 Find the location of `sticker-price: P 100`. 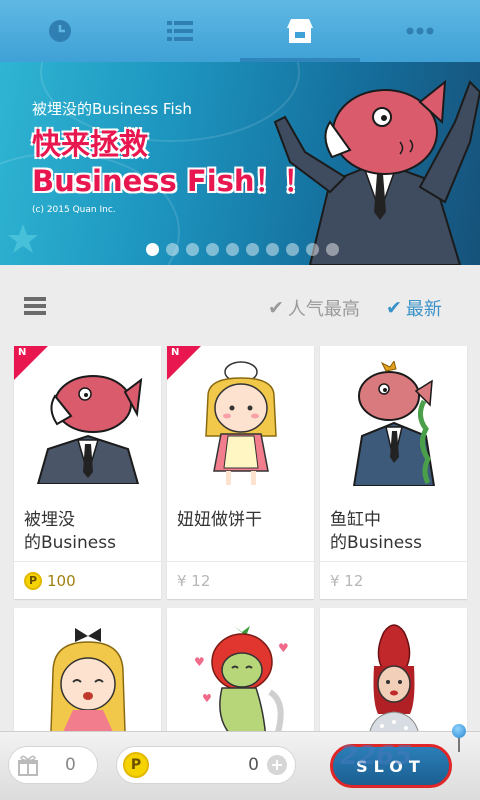

sticker-price: P 100 is located at coordinates (87, 580).